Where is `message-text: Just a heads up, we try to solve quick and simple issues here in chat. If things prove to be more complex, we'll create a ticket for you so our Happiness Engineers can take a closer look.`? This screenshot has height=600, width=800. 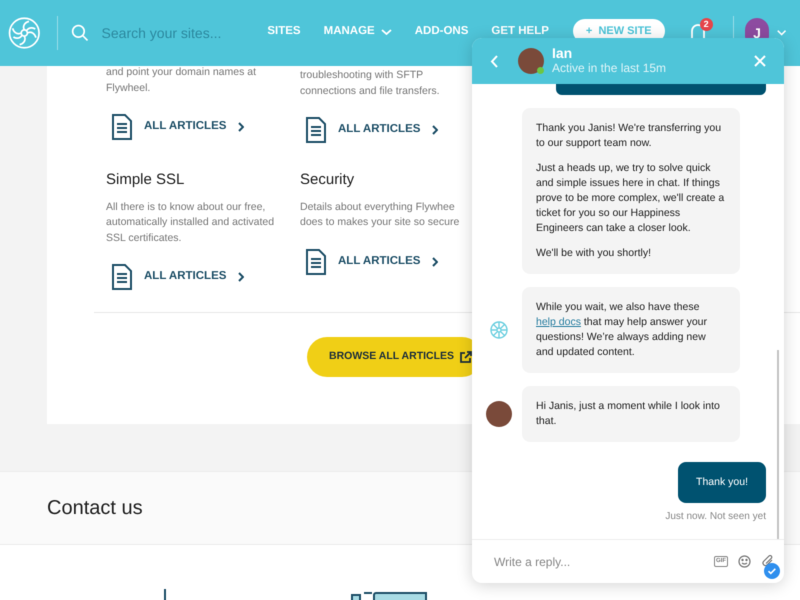
message-text: Just a heads up, we try to solve quick and simple issues here in chat. If things prove to be more complex, we'll create a ticket for you so our Happiness Engineers can take a closer look. is located at coordinates (631, 198).